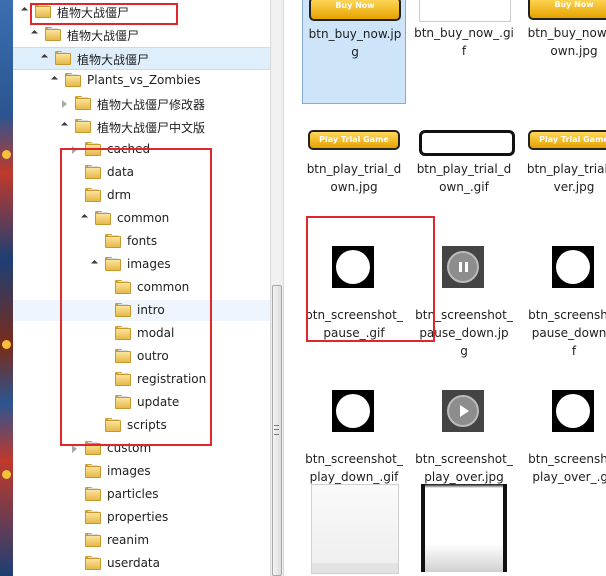 The height and width of the screenshot is (576, 606). I want to click on tree-item: Plants_vs_Zombies, so click(141, 80).